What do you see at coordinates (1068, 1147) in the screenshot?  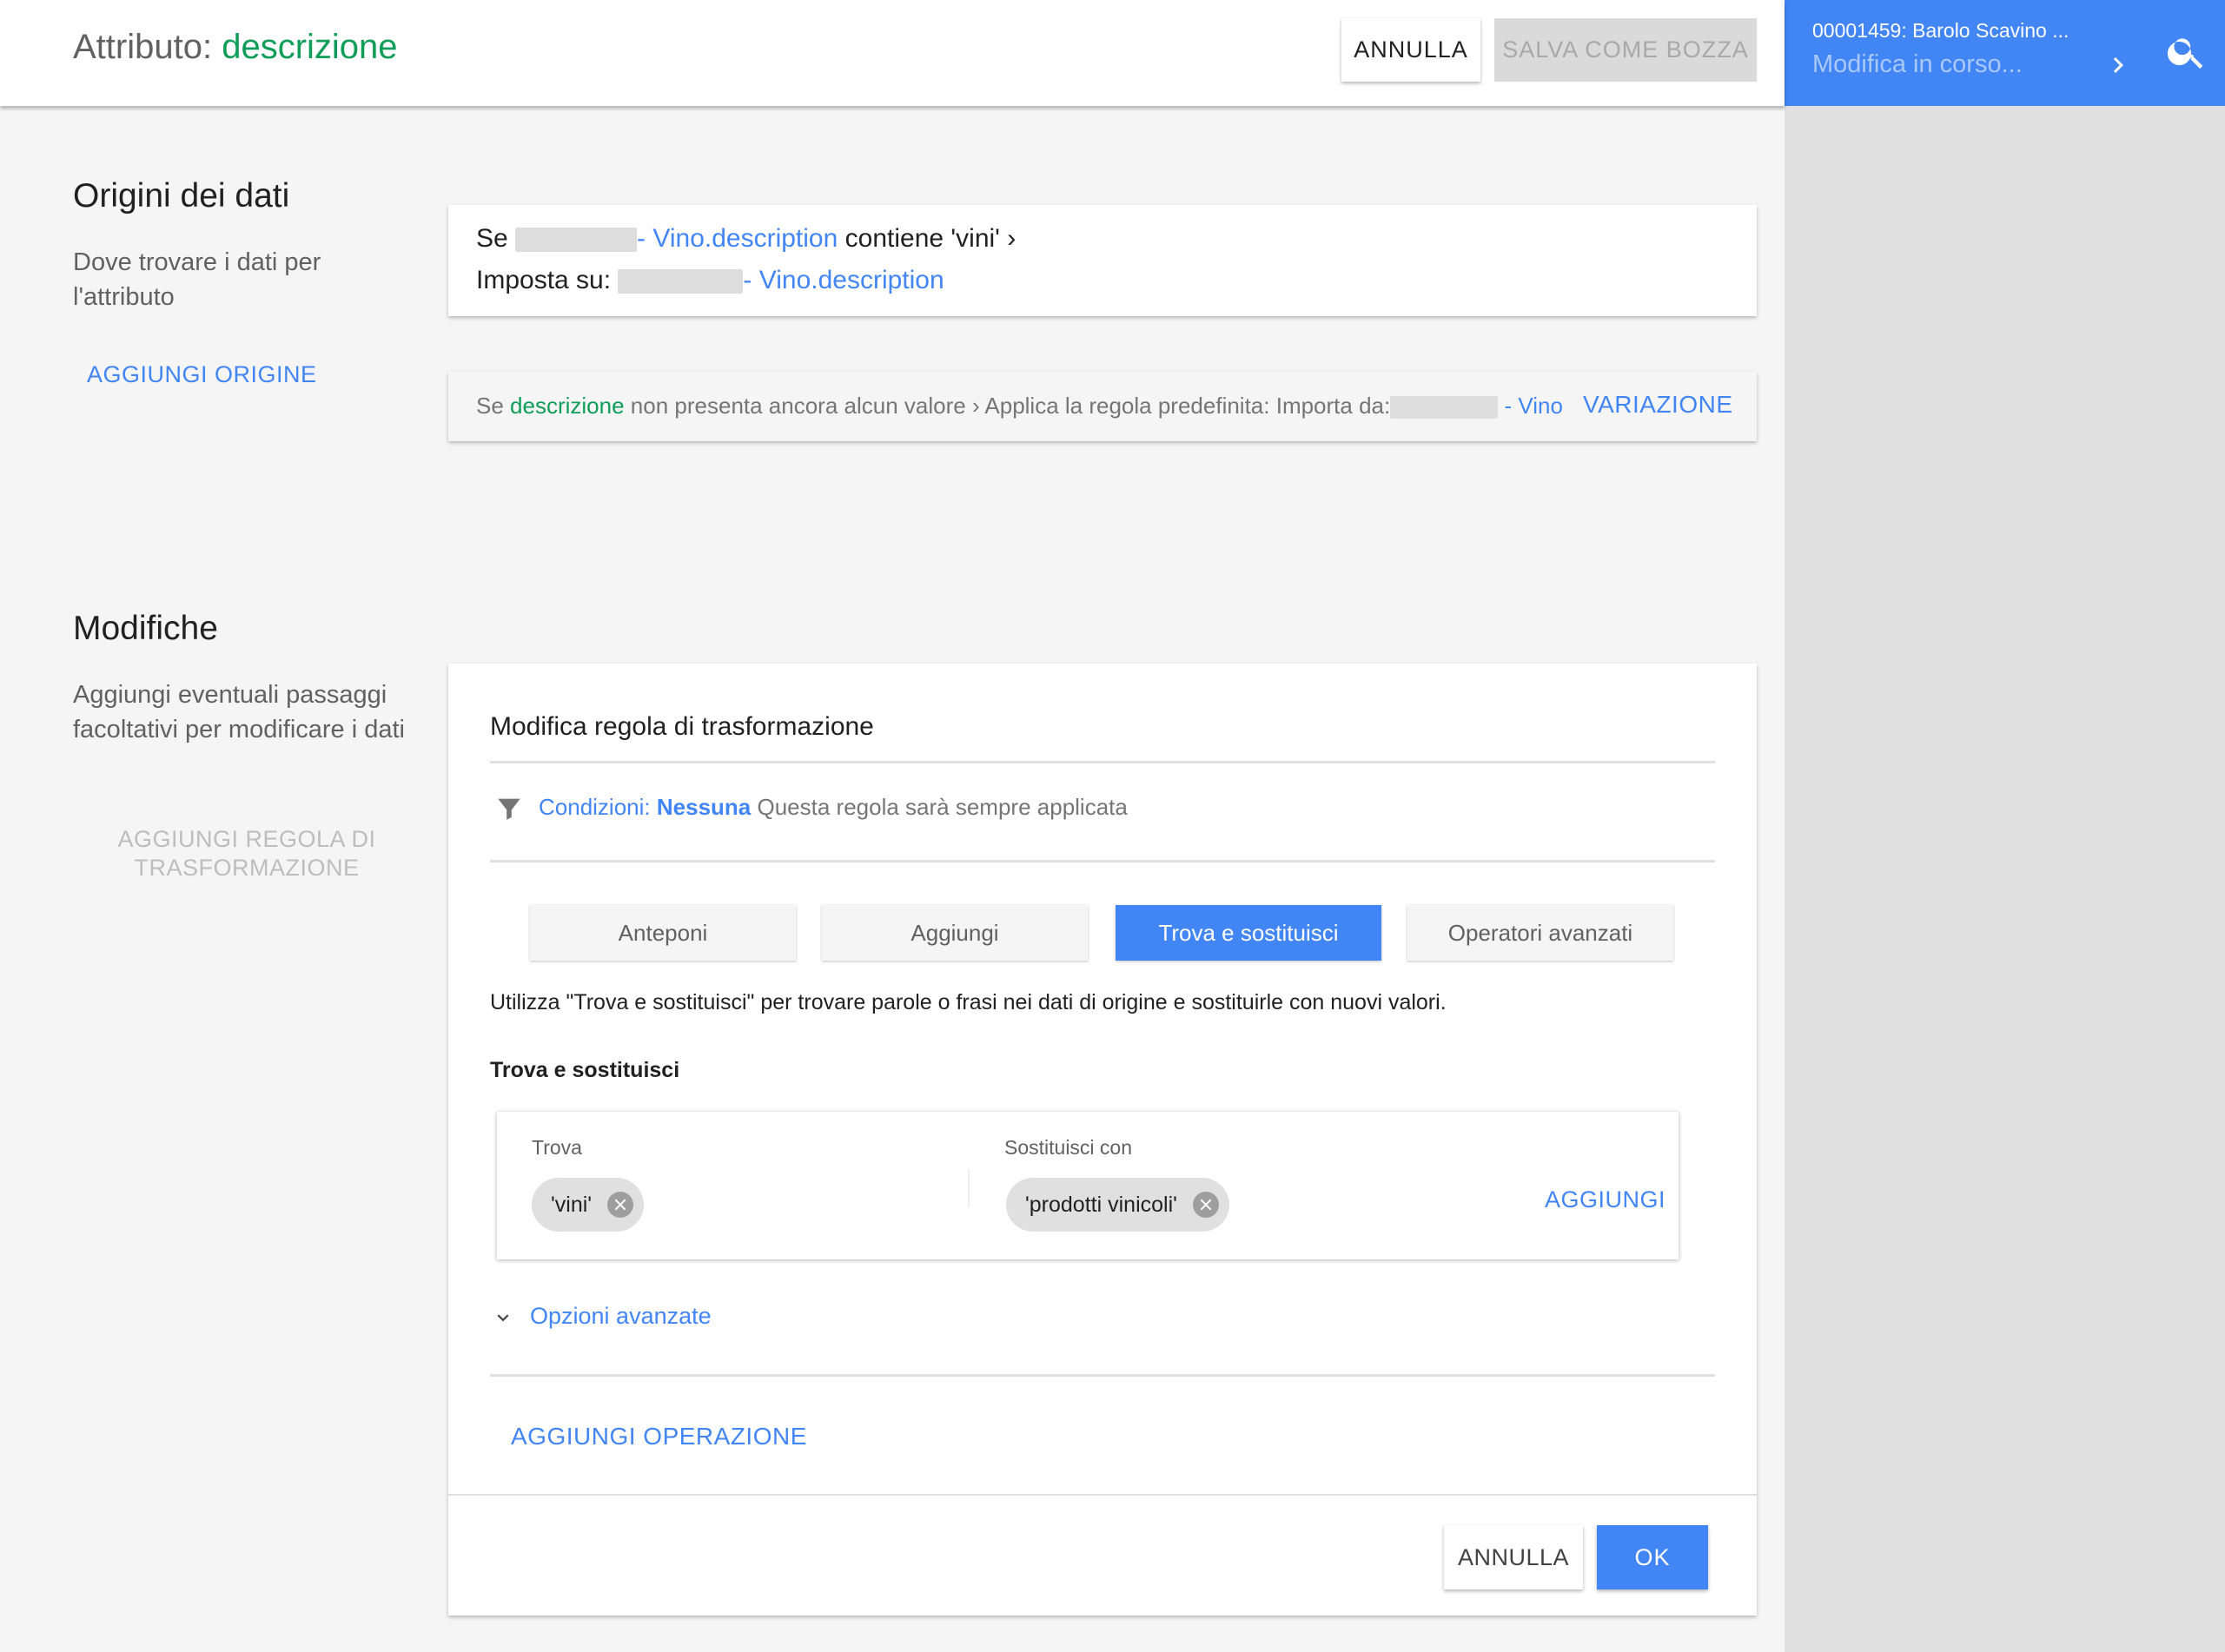 I see `replace-label: Sostituisci con` at bounding box center [1068, 1147].